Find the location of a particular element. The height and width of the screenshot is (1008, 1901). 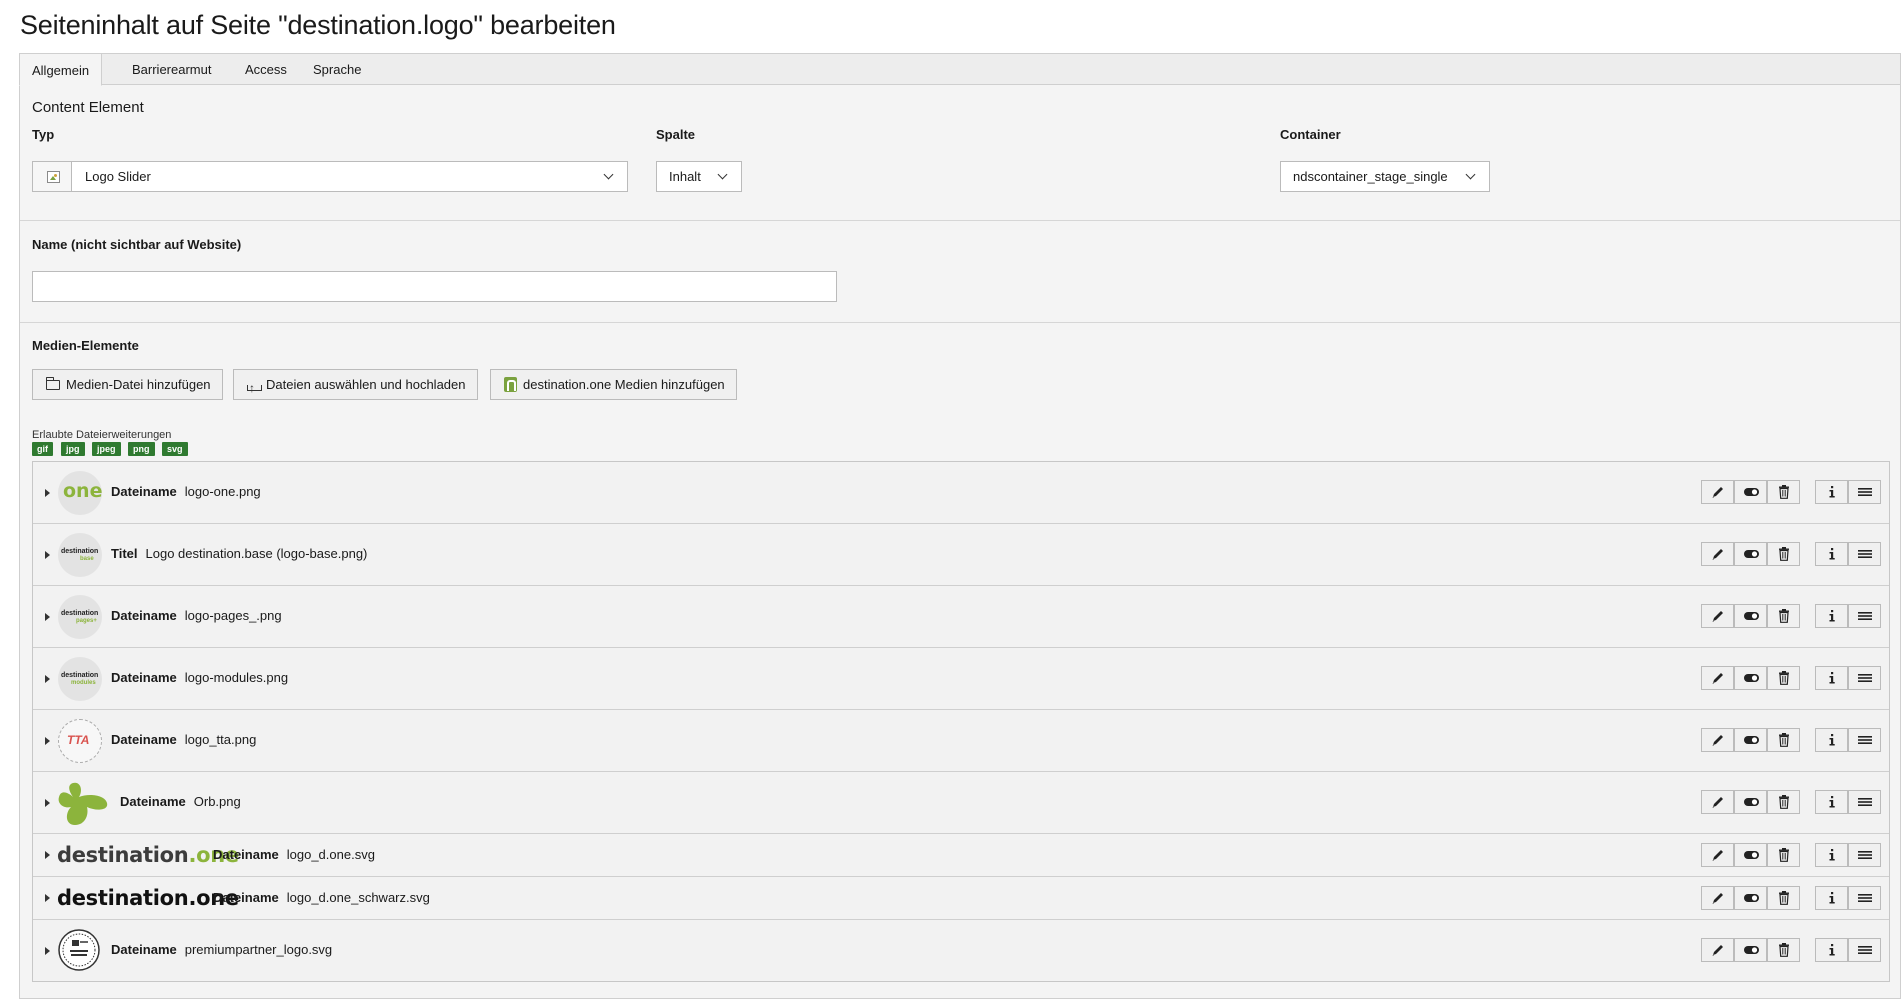

tab-access: Access is located at coordinates (266, 69).